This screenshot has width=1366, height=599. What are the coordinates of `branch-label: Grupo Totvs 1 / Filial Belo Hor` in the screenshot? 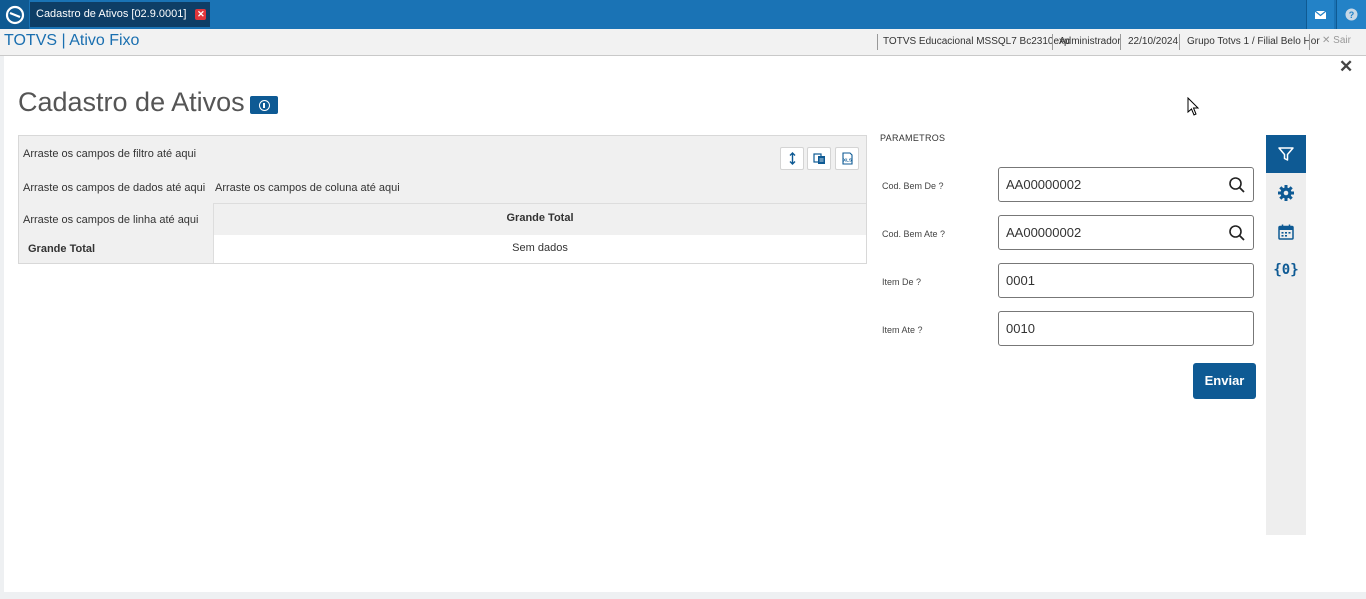 It's located at (1253, 41).